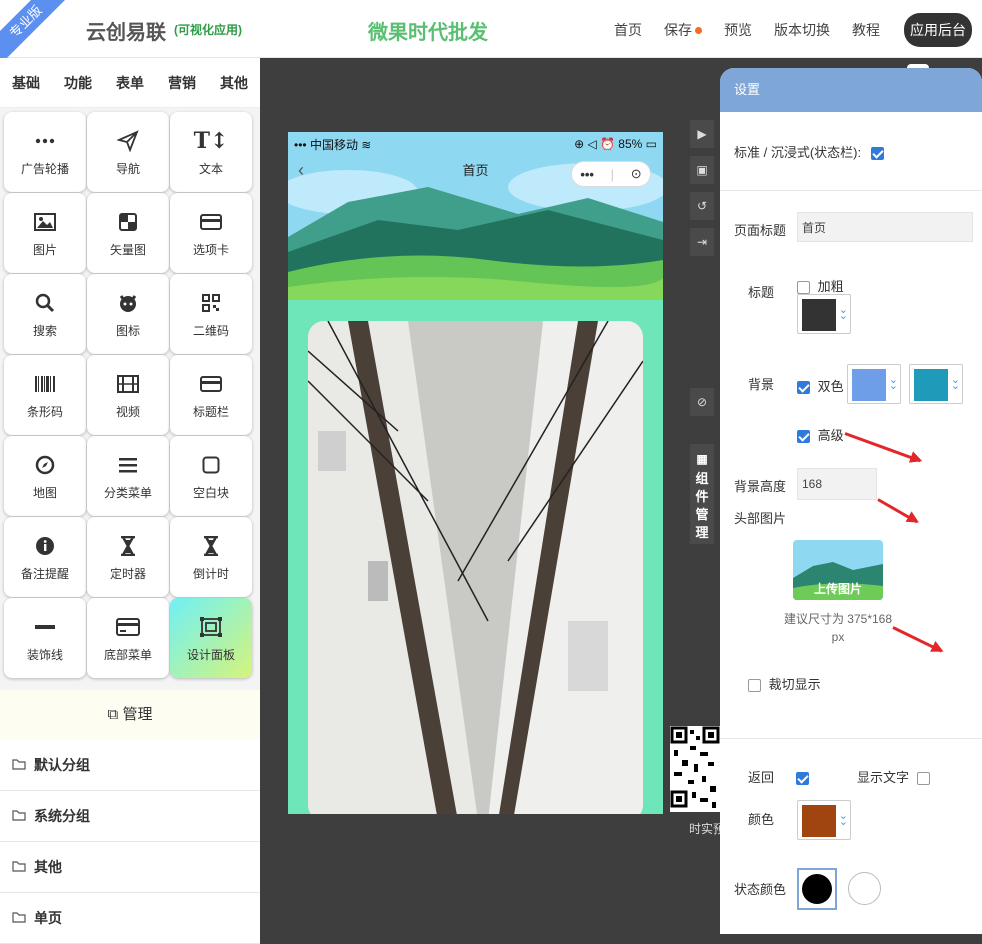 The width and height of the screenshot is (982, 944). Describe the element at coordinates (211, 314) in the screenshot. I see `component-tile: 二维码` at that location.